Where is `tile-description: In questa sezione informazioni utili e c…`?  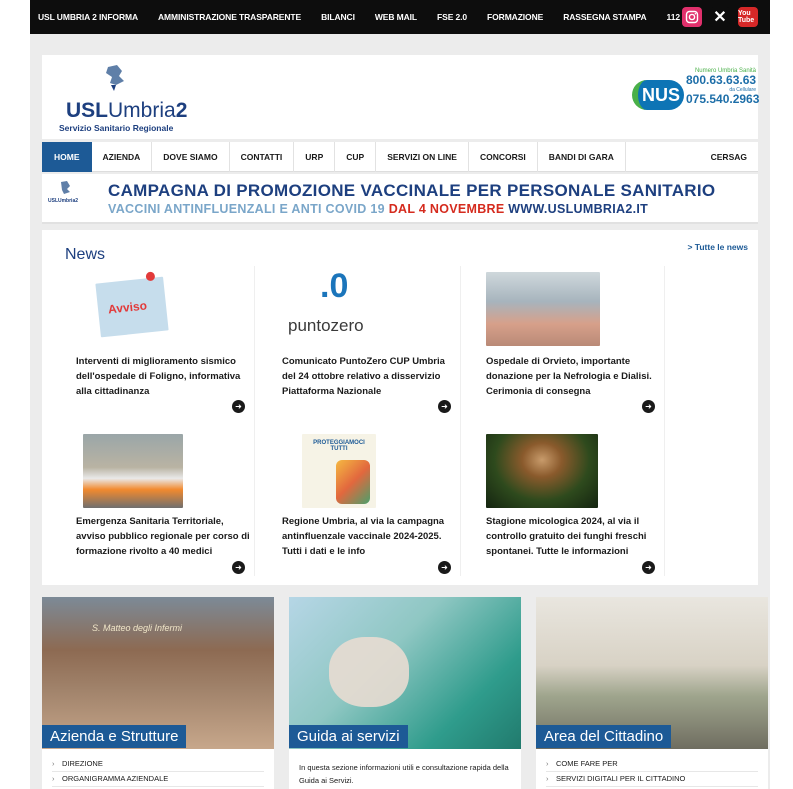 tile-description: In questa sezione informazioni utili e c… is located at coordinates (404, 774).